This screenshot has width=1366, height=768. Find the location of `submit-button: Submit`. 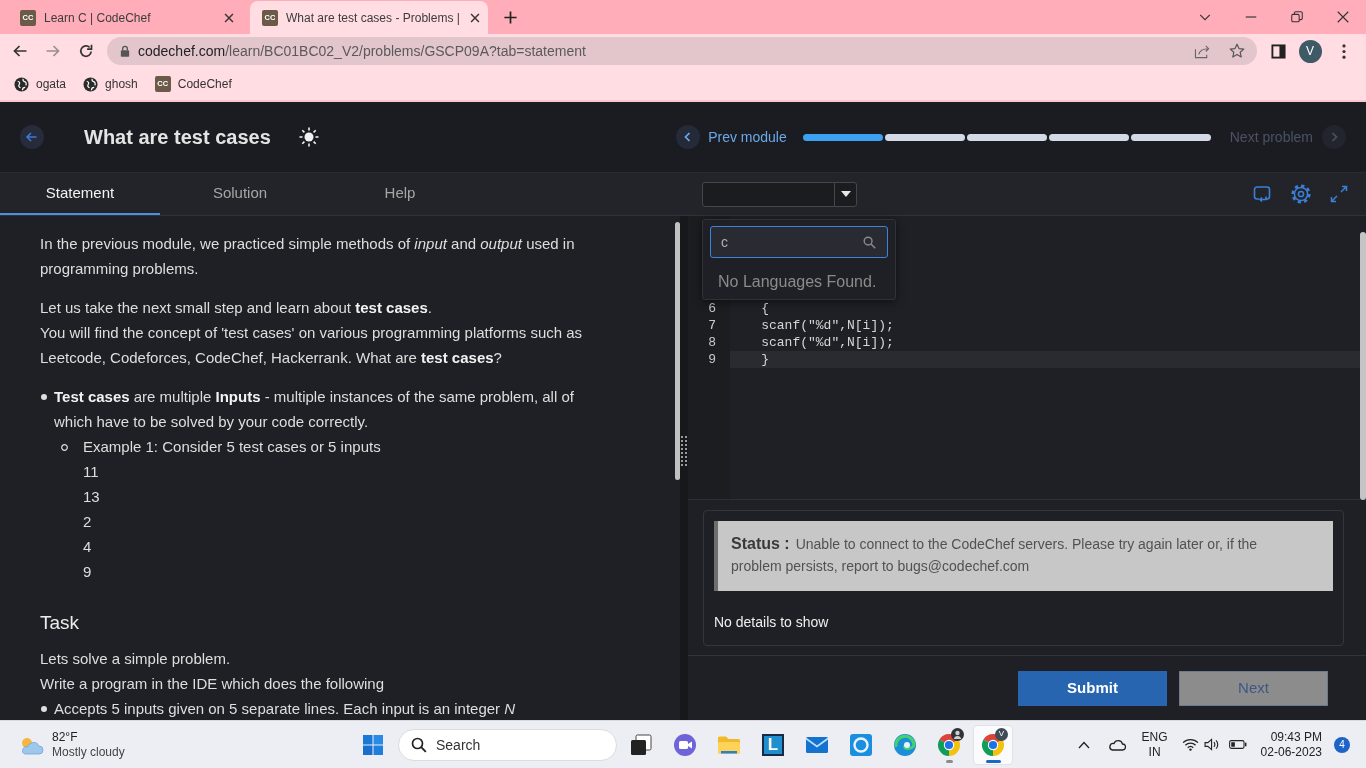

submit-button: Submit is located at coordinates (1092, 688).